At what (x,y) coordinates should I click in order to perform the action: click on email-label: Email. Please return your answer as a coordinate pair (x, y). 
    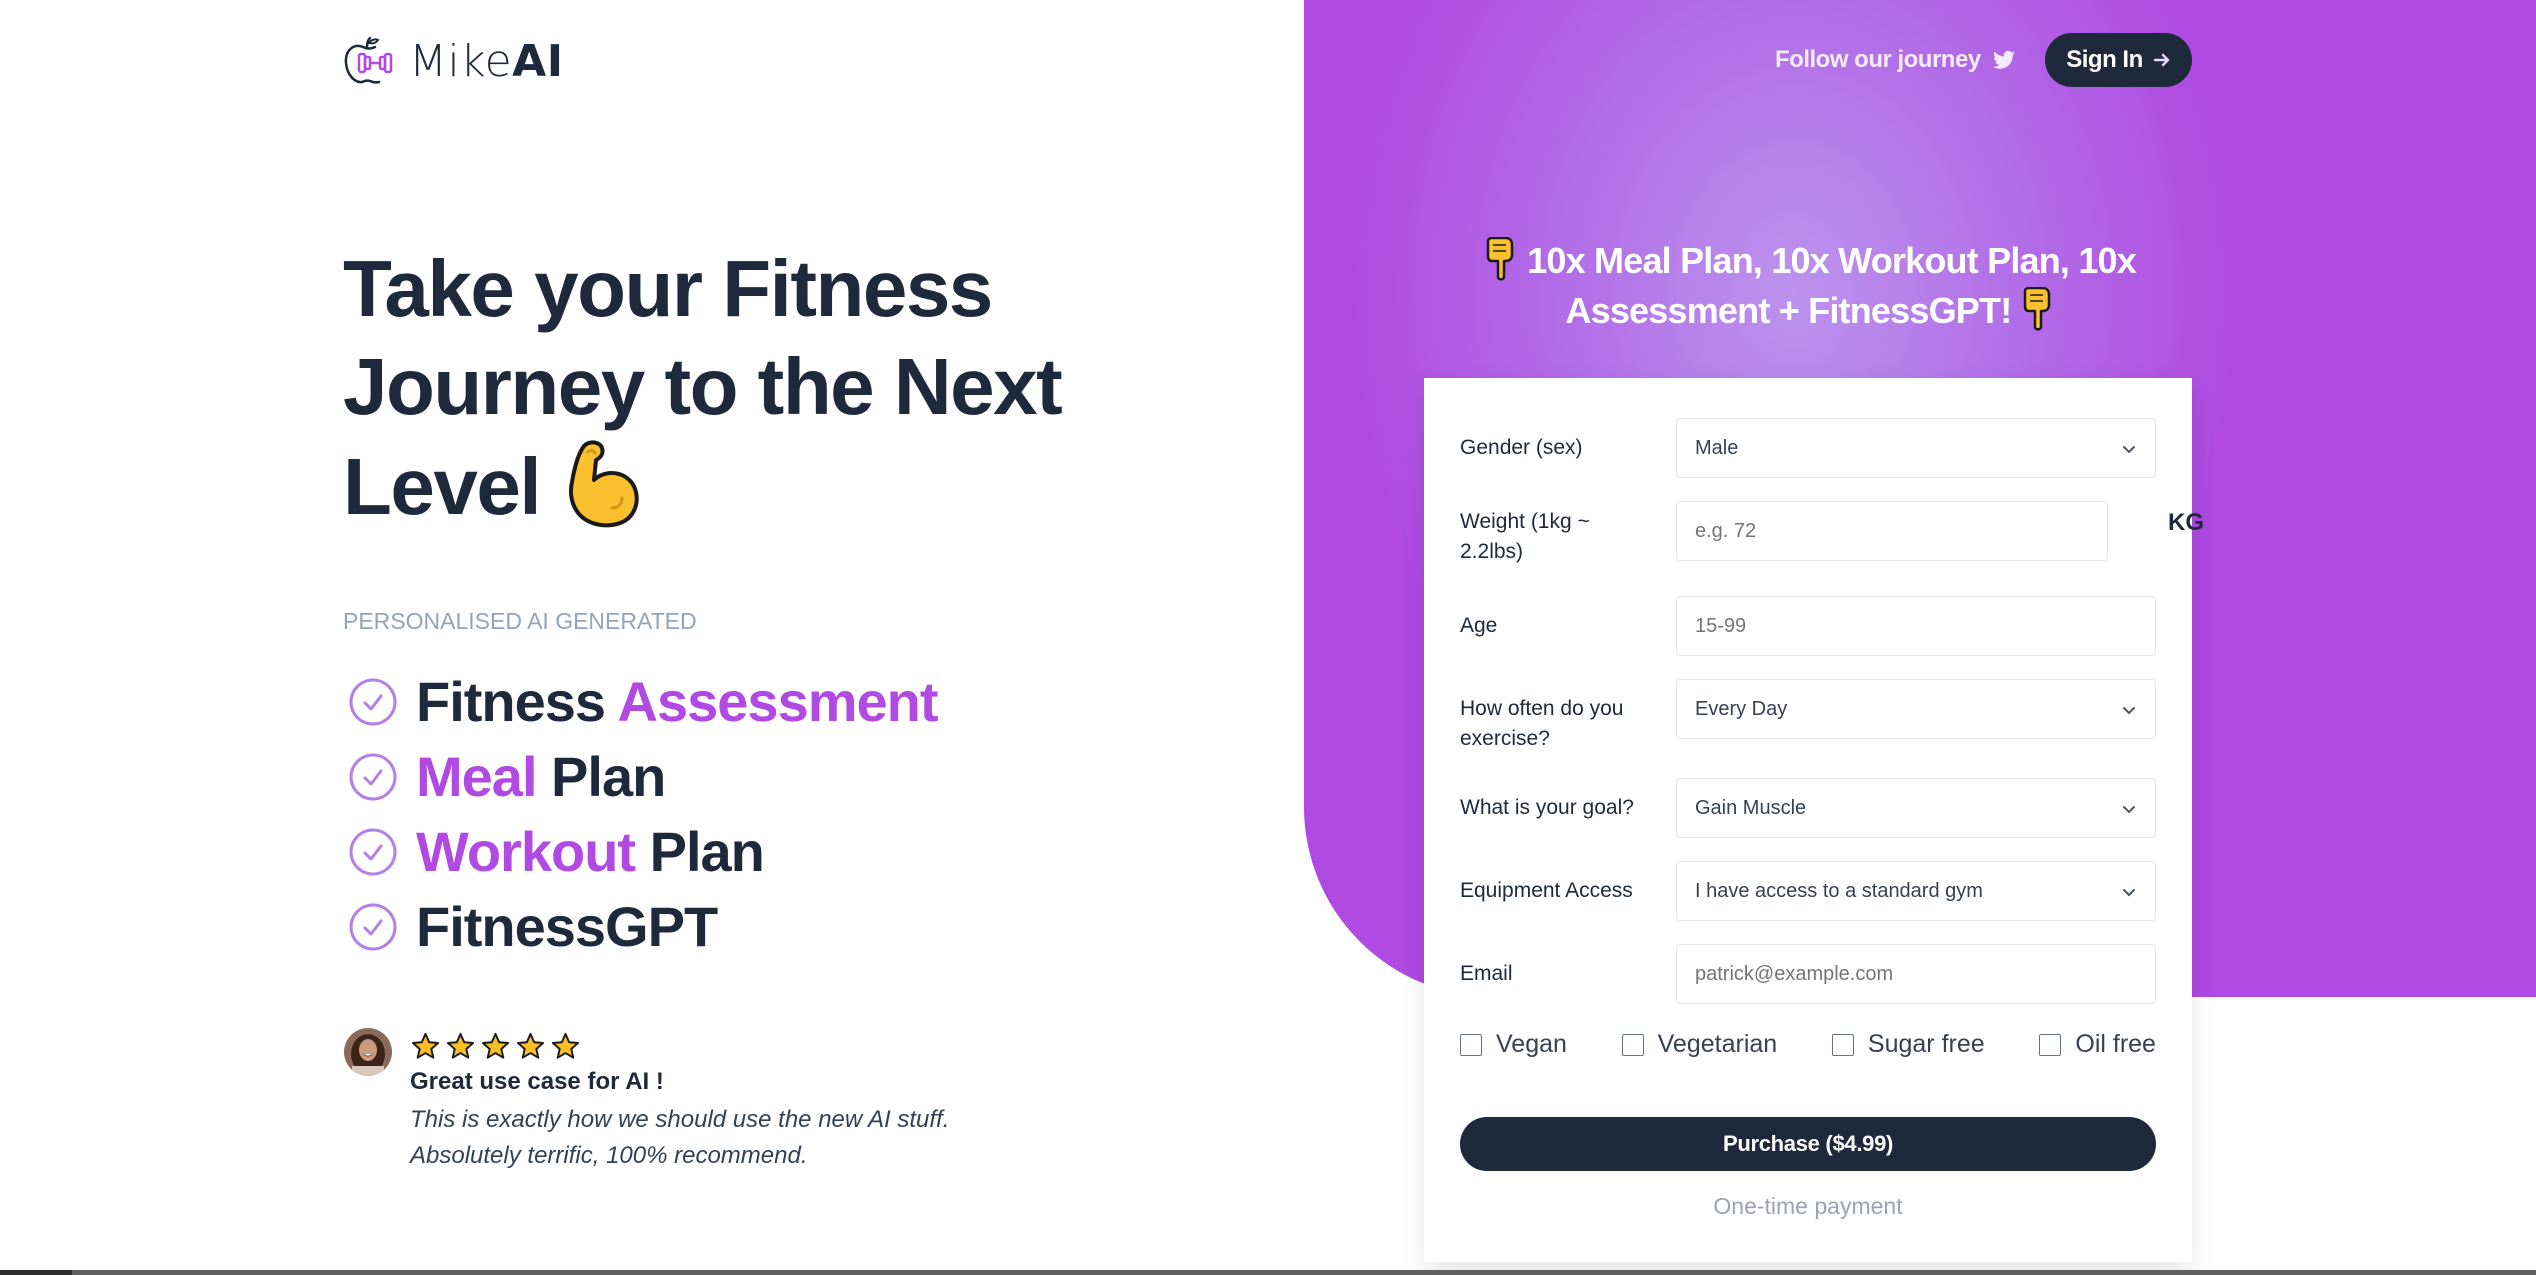
    Looking at the image, I should click on (1486, 973).